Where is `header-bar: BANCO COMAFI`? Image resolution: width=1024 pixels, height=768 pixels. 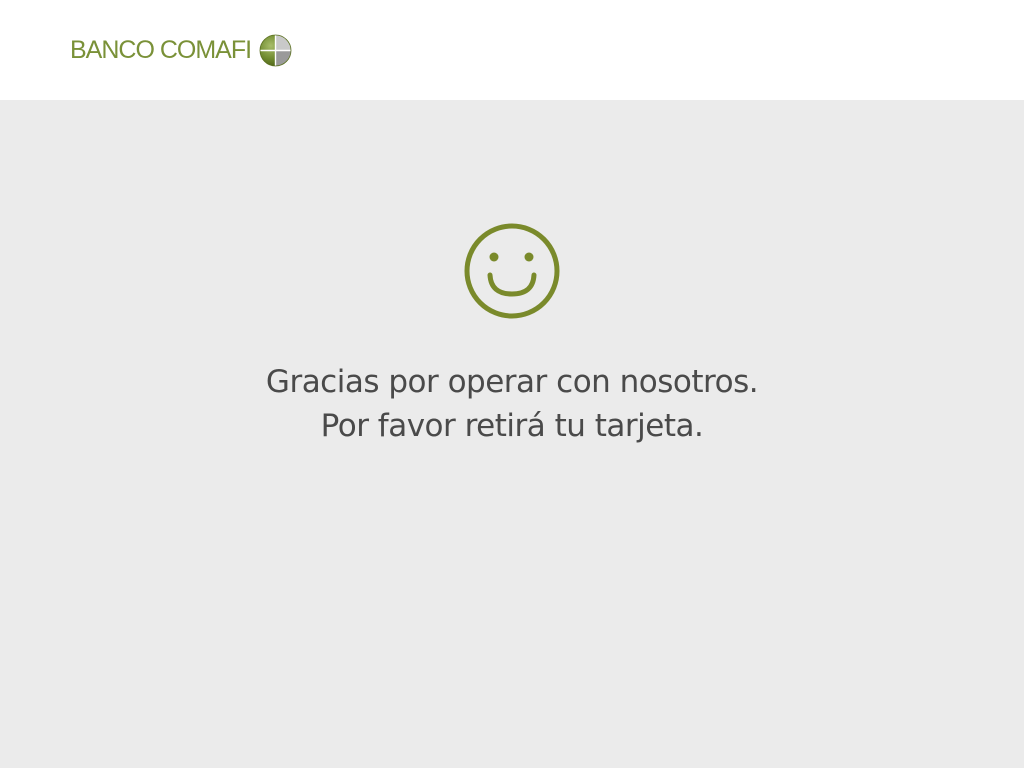 header-bar: BANCO COMAFI is located at coordinates (512, 50).